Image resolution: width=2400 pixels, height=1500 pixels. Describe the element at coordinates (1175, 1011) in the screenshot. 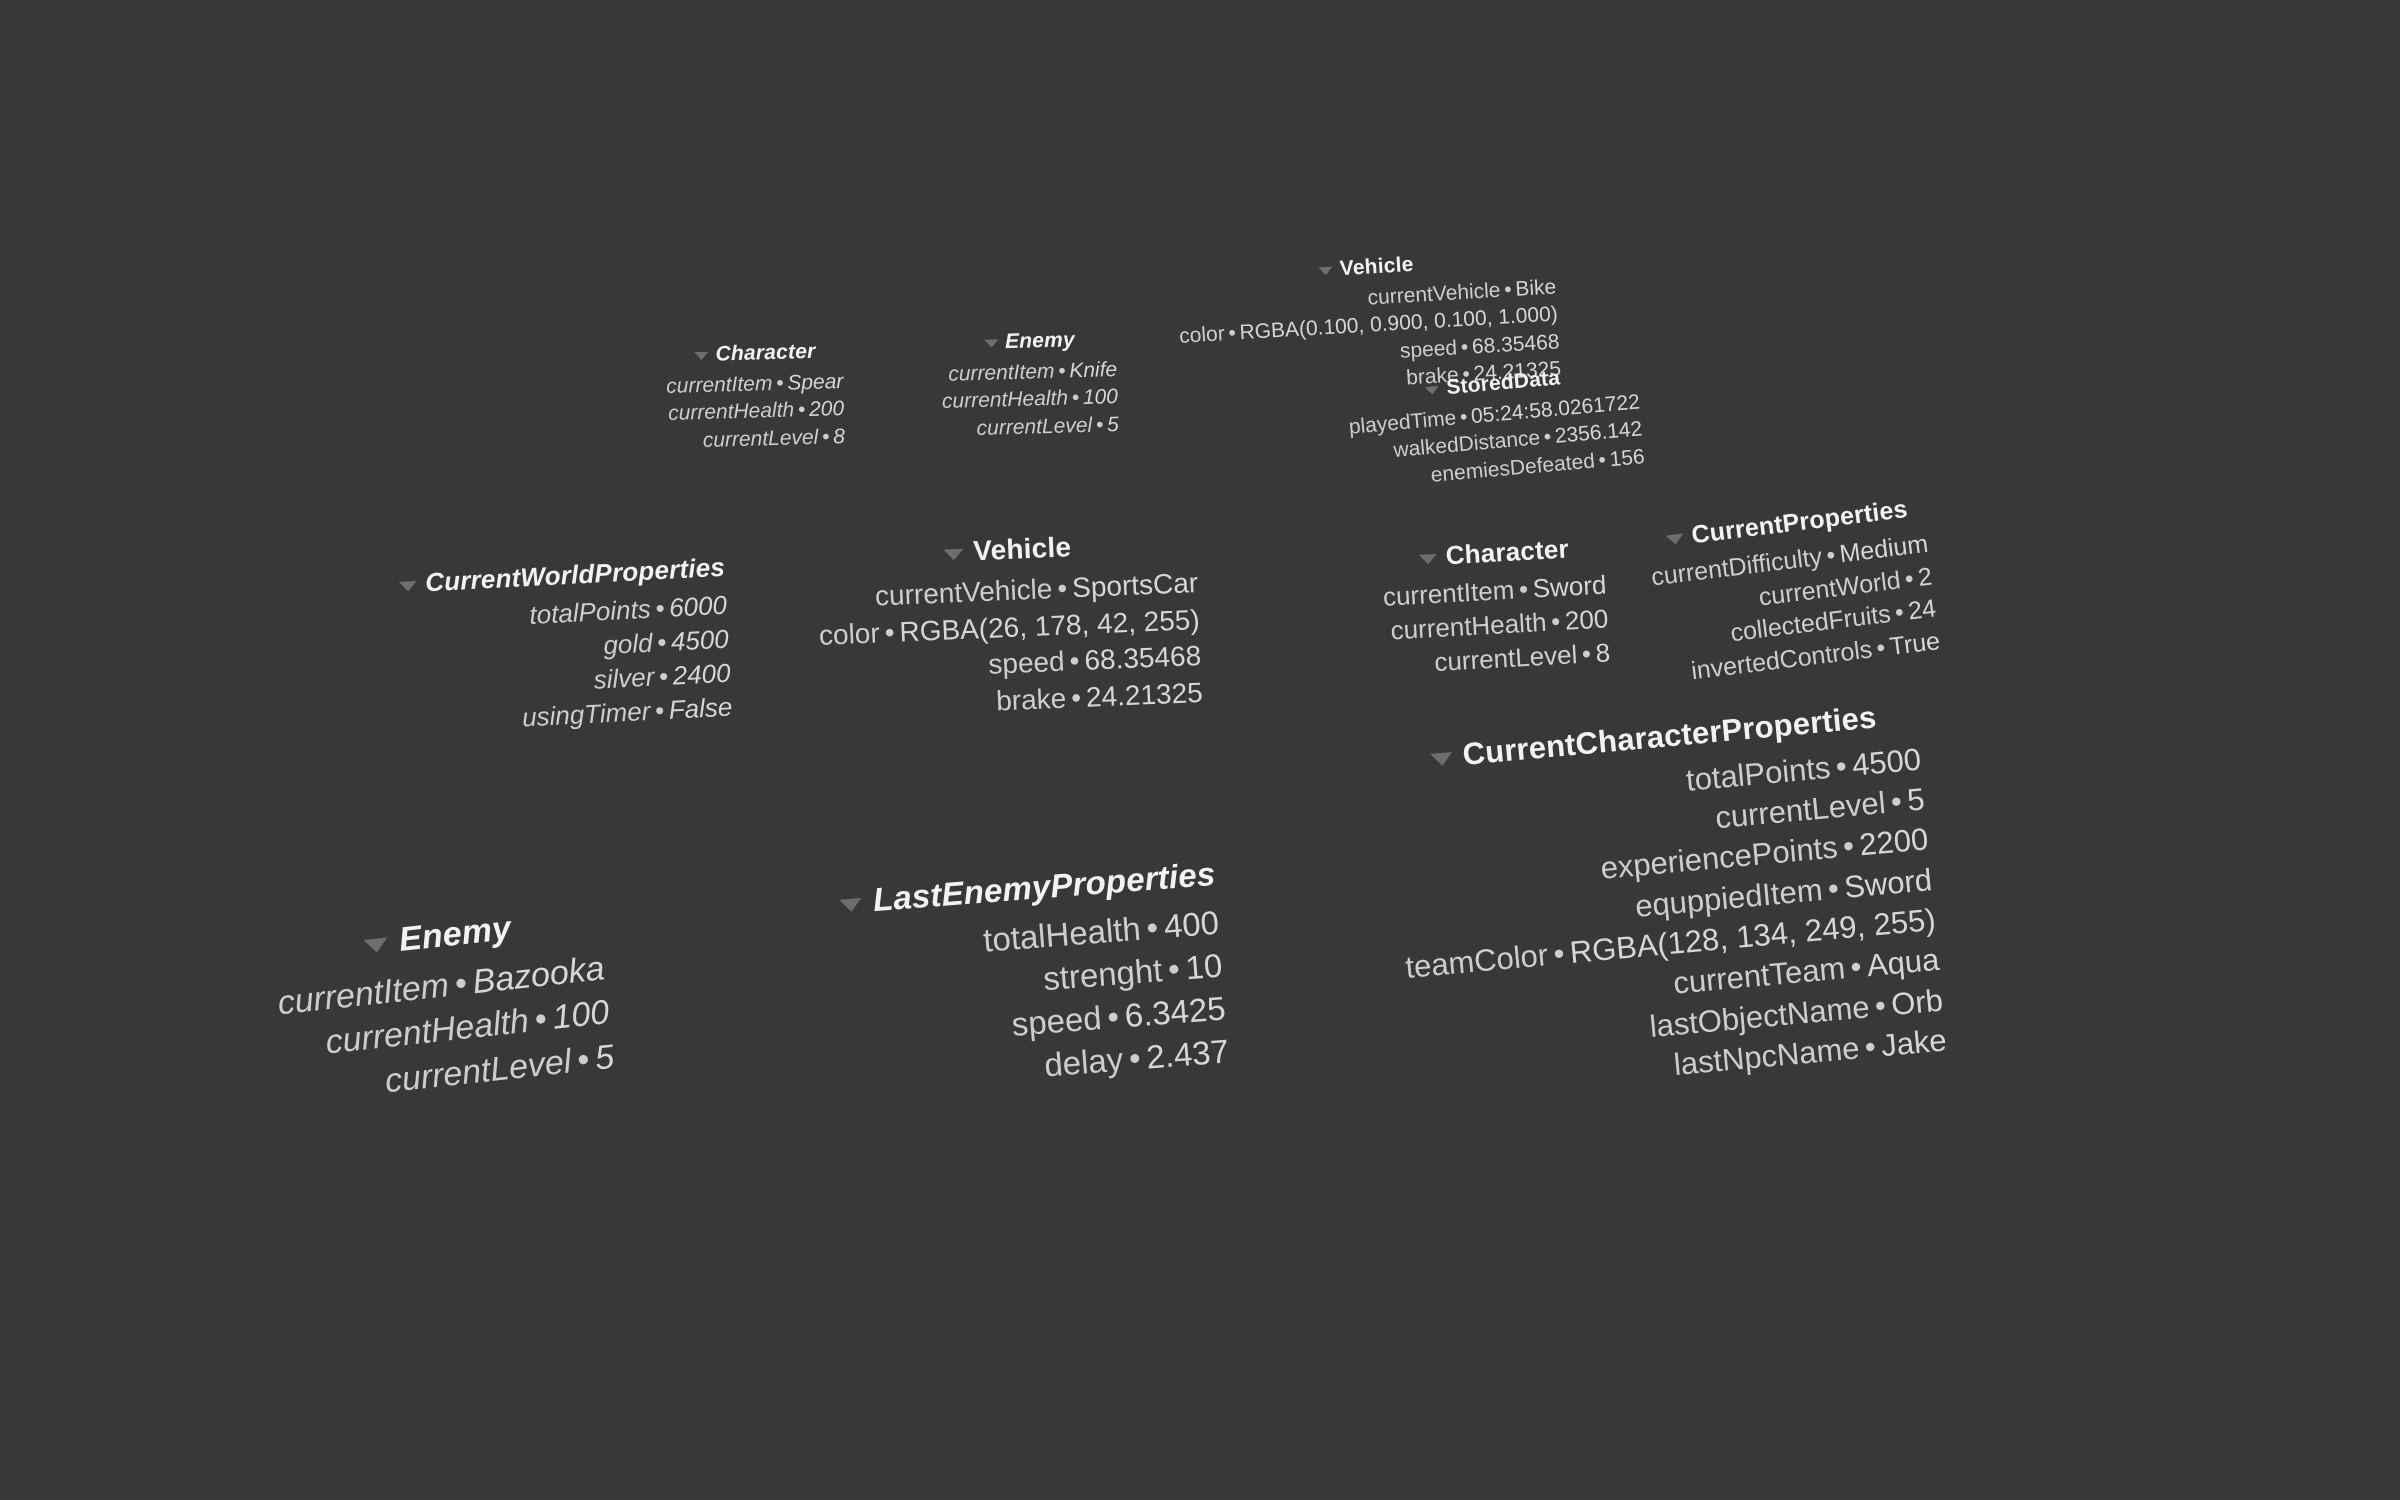

I see `property-value: 6.3425` at that location.